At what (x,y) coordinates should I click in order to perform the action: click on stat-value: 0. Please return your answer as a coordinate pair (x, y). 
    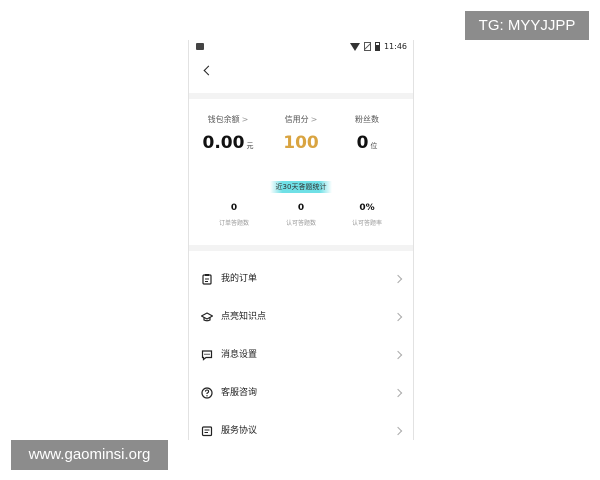
    Looking at the image, I should click on (362, 143).